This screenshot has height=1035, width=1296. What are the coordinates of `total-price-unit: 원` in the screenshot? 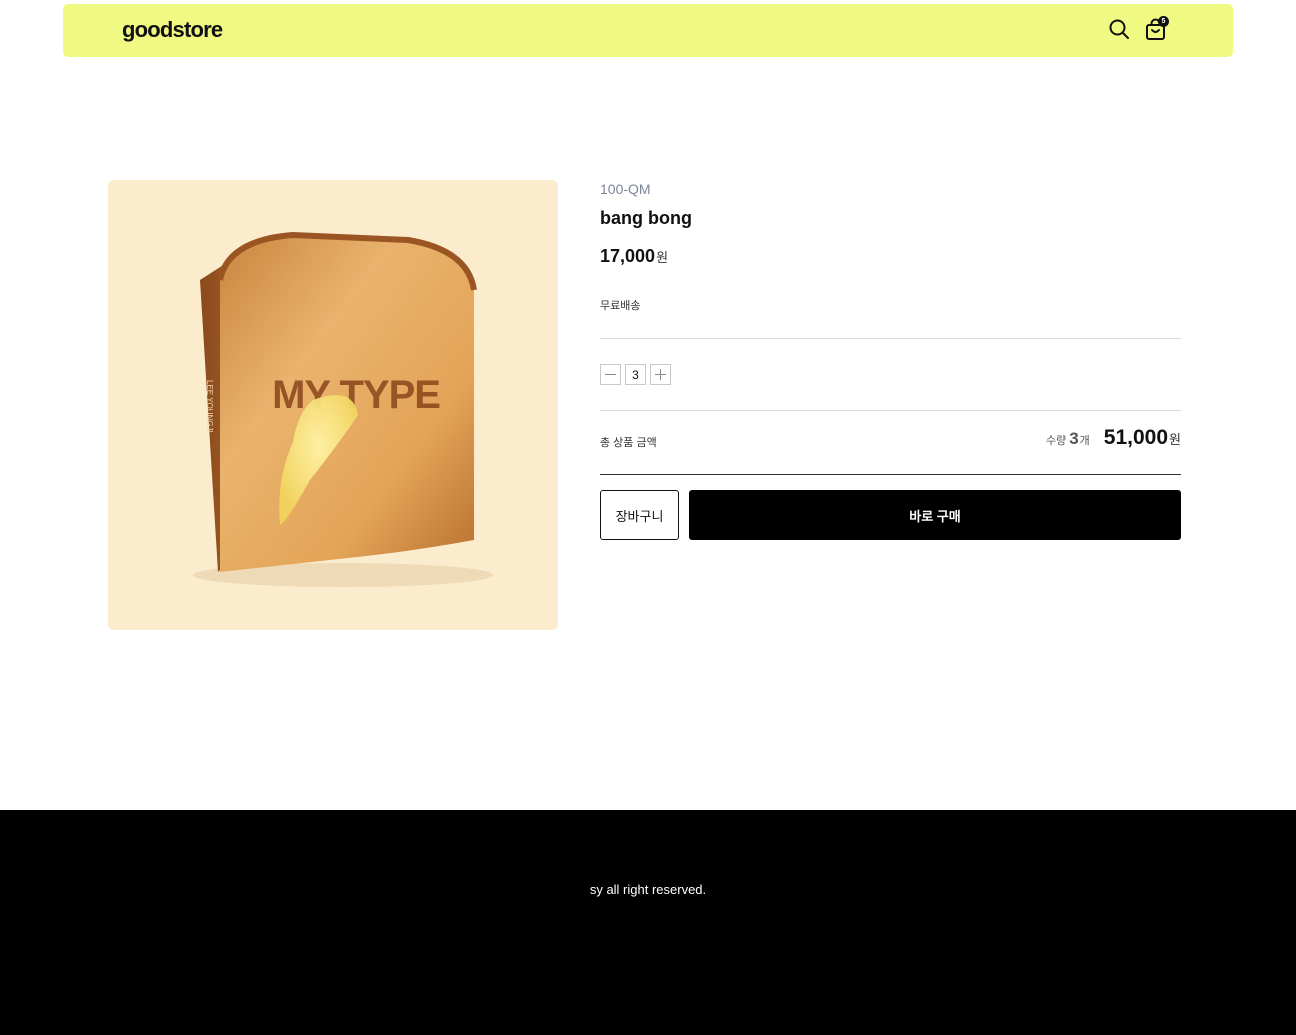 It's located at (1175, 439).